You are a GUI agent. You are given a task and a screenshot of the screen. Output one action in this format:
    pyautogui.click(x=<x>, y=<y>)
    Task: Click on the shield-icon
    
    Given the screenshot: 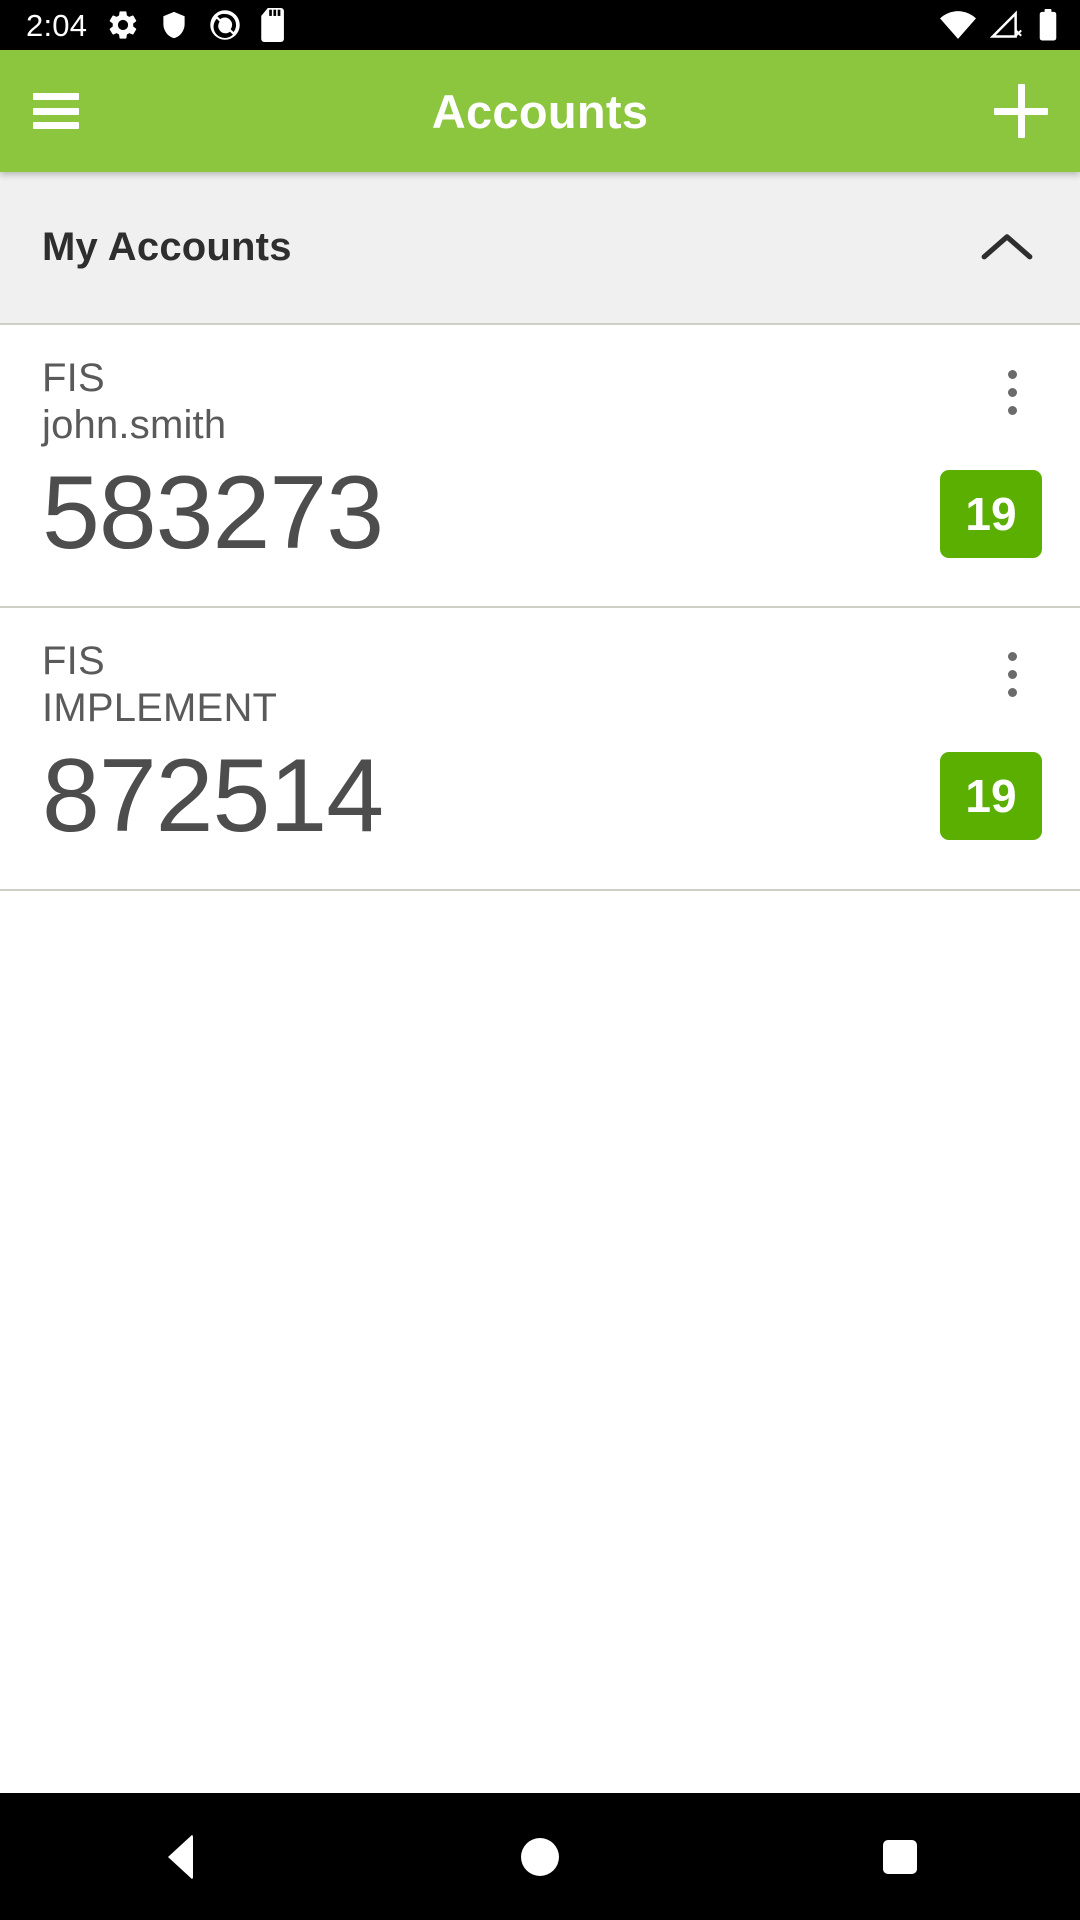 What is the action you would take?
    pyautogui.click(x=174, y=25)
    